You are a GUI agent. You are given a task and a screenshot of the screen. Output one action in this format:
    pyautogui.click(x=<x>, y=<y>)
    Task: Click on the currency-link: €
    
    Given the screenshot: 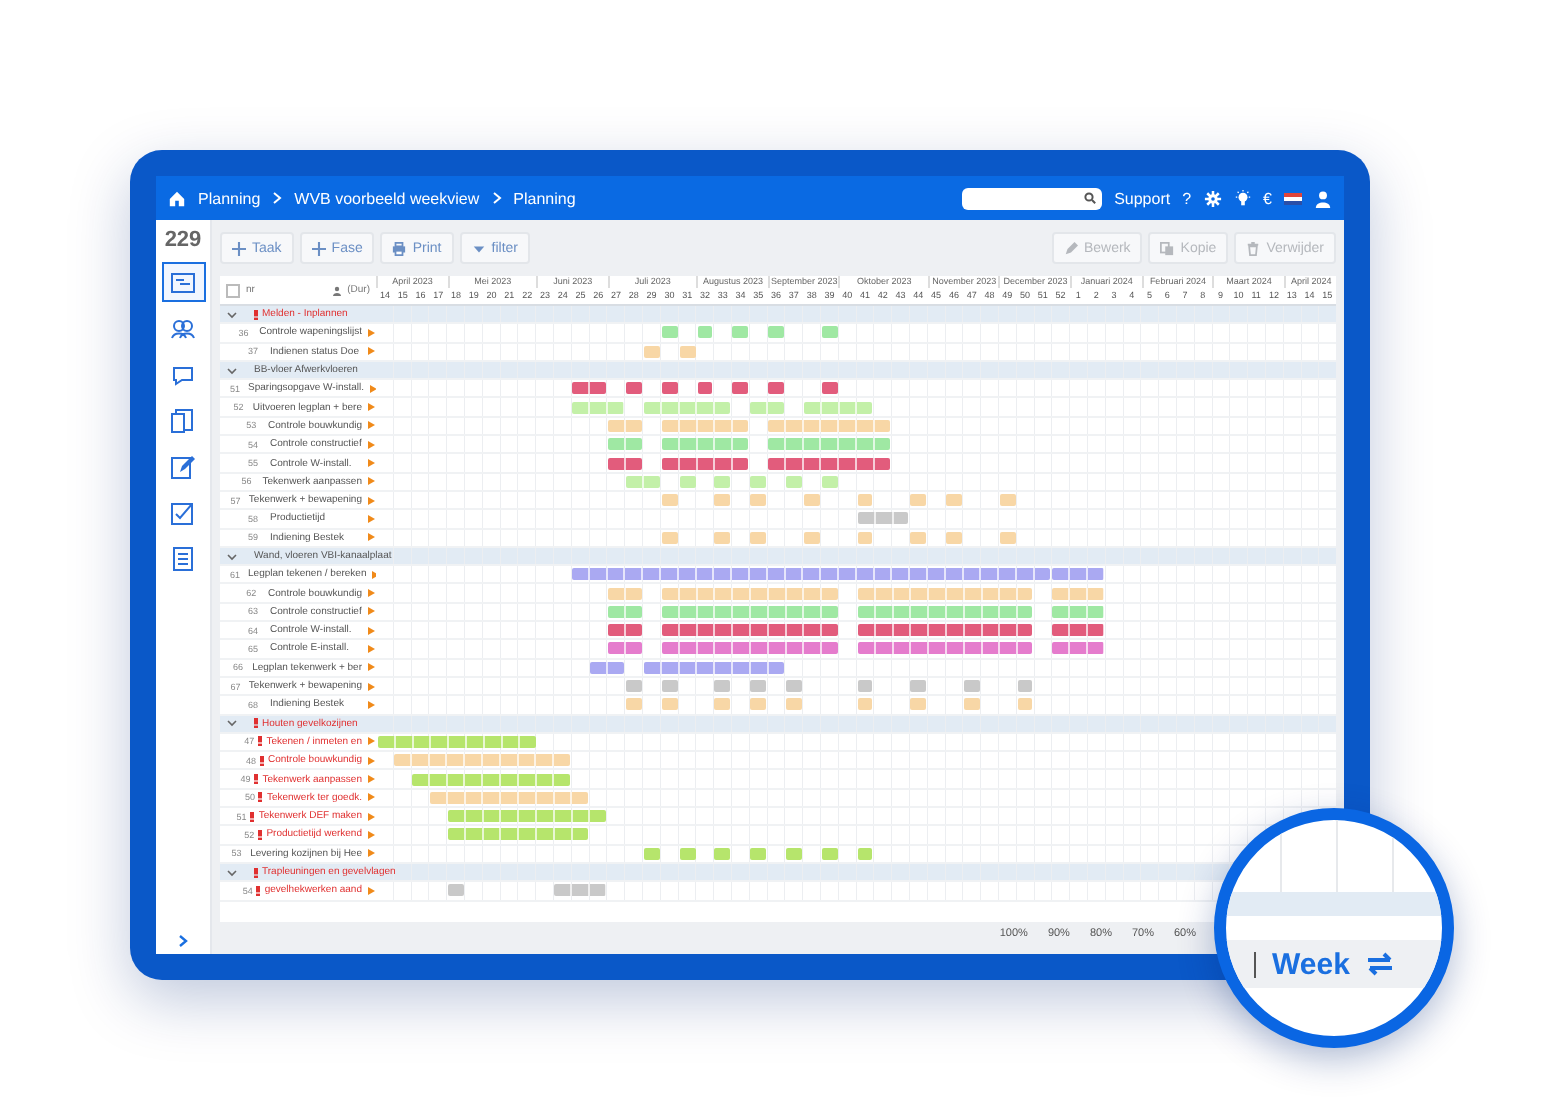 What is the action you would take?
    pyautogui.click(x=1267, y=198)
    